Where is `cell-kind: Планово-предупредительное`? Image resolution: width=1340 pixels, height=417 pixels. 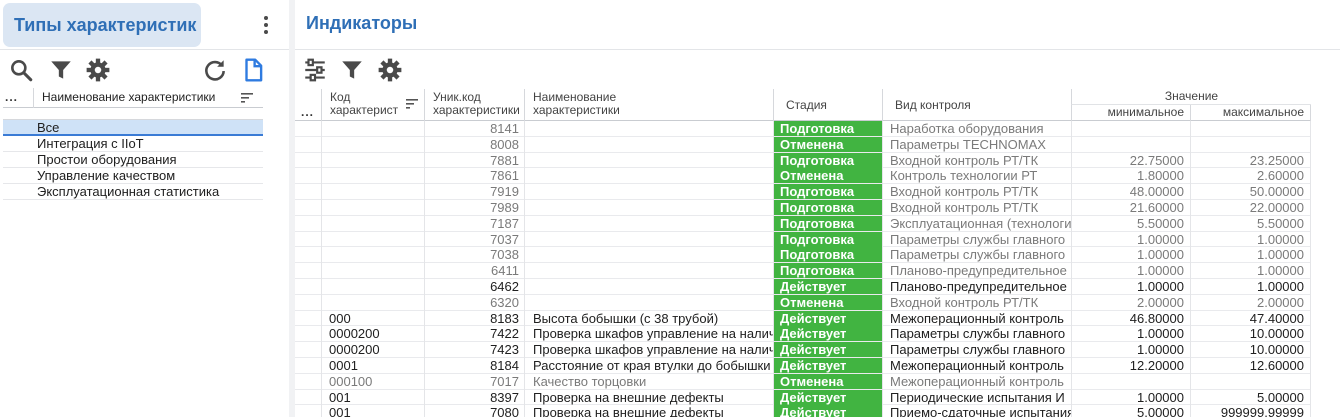
cell-kind: Планово-предупредительное is located at coordinates (976, 286).